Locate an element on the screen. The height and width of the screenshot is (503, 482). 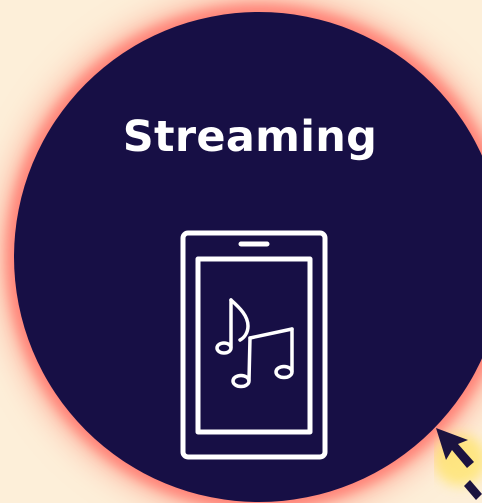
cursor-arrow-icon is located at coordinates (458, 464).